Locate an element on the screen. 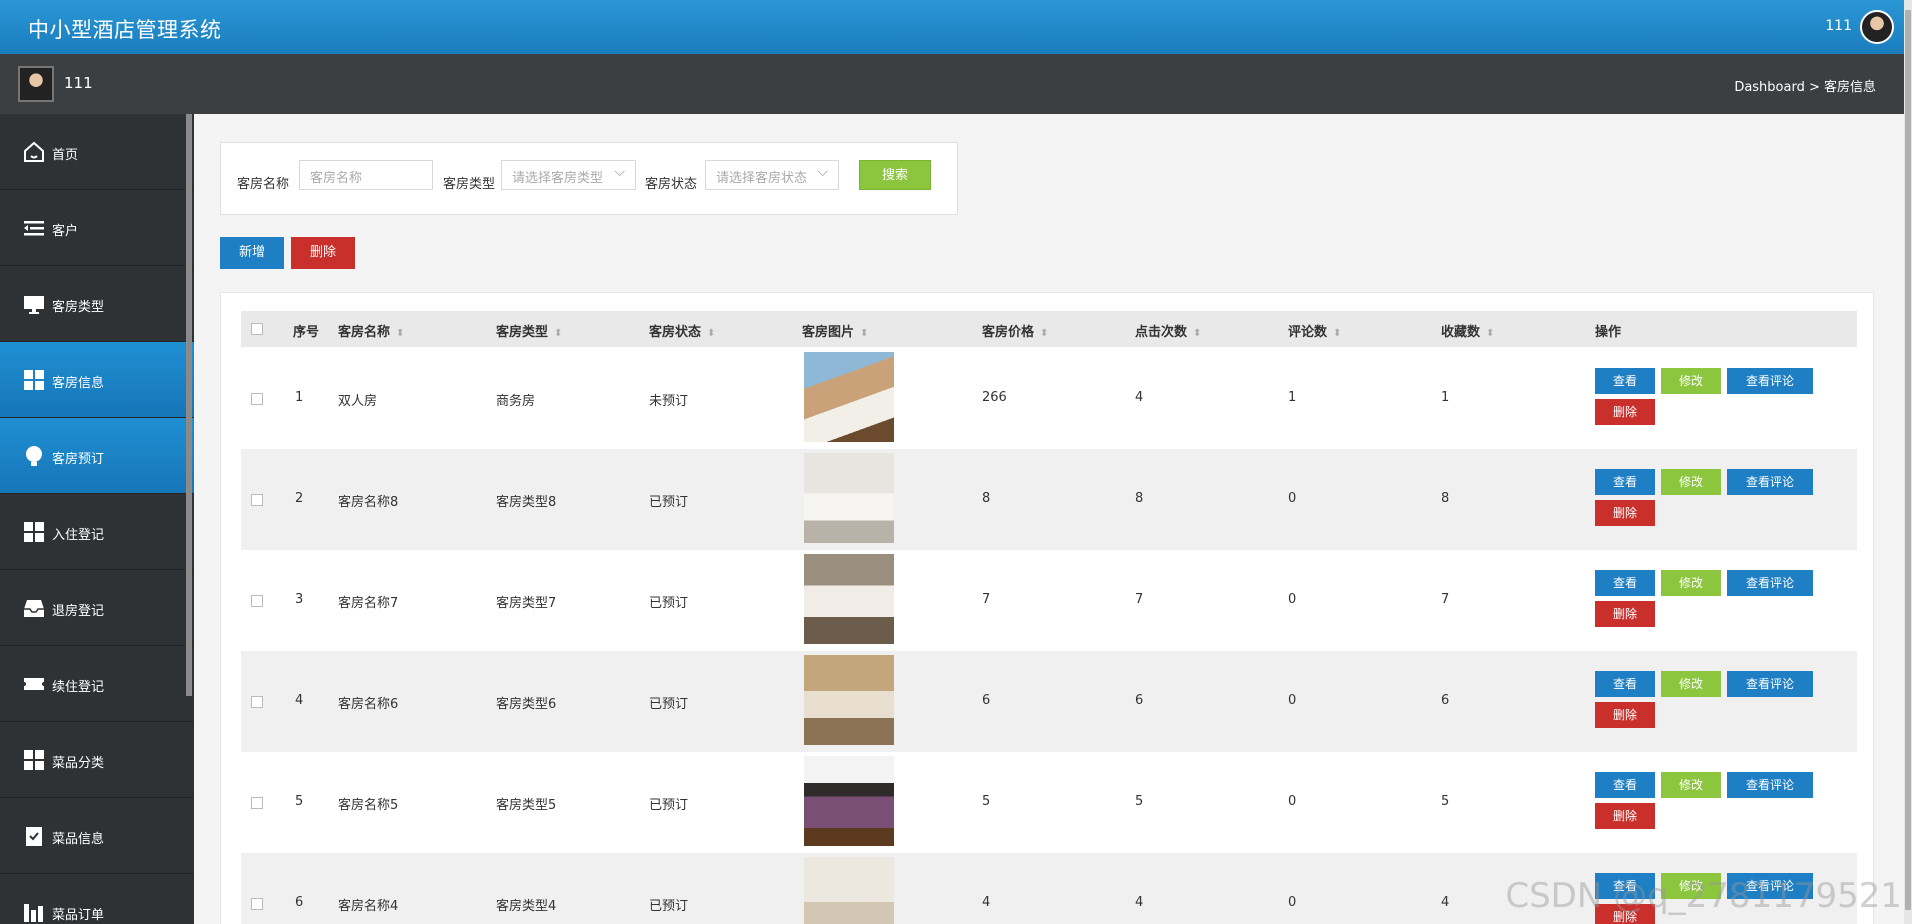 Image resolution: width=1912 pixels, height=924 pixels. room-name-input: 客房名称 is located at coordinates (366, 175).